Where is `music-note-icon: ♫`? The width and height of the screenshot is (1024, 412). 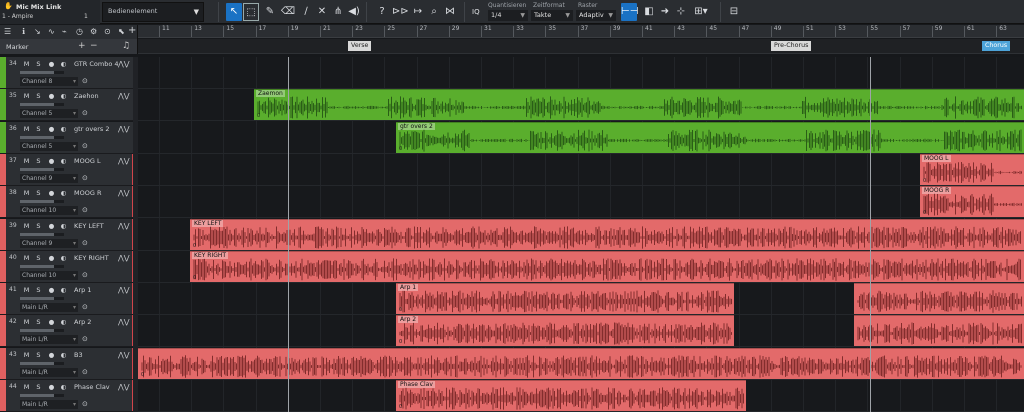
music-note-icon: ♫ is located at coordinates (126, 46).